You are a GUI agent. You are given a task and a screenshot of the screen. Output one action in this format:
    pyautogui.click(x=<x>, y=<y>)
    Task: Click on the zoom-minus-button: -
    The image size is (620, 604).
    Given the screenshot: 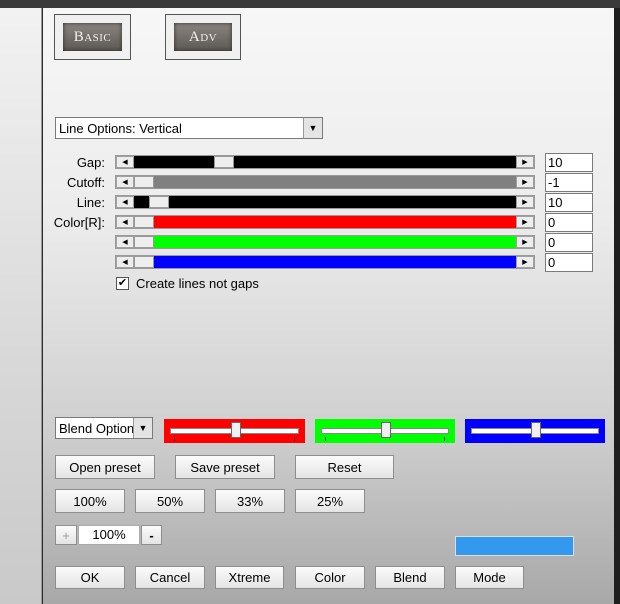 What is the action you would take?
    pyautogui.click(x=151, y=535)
    